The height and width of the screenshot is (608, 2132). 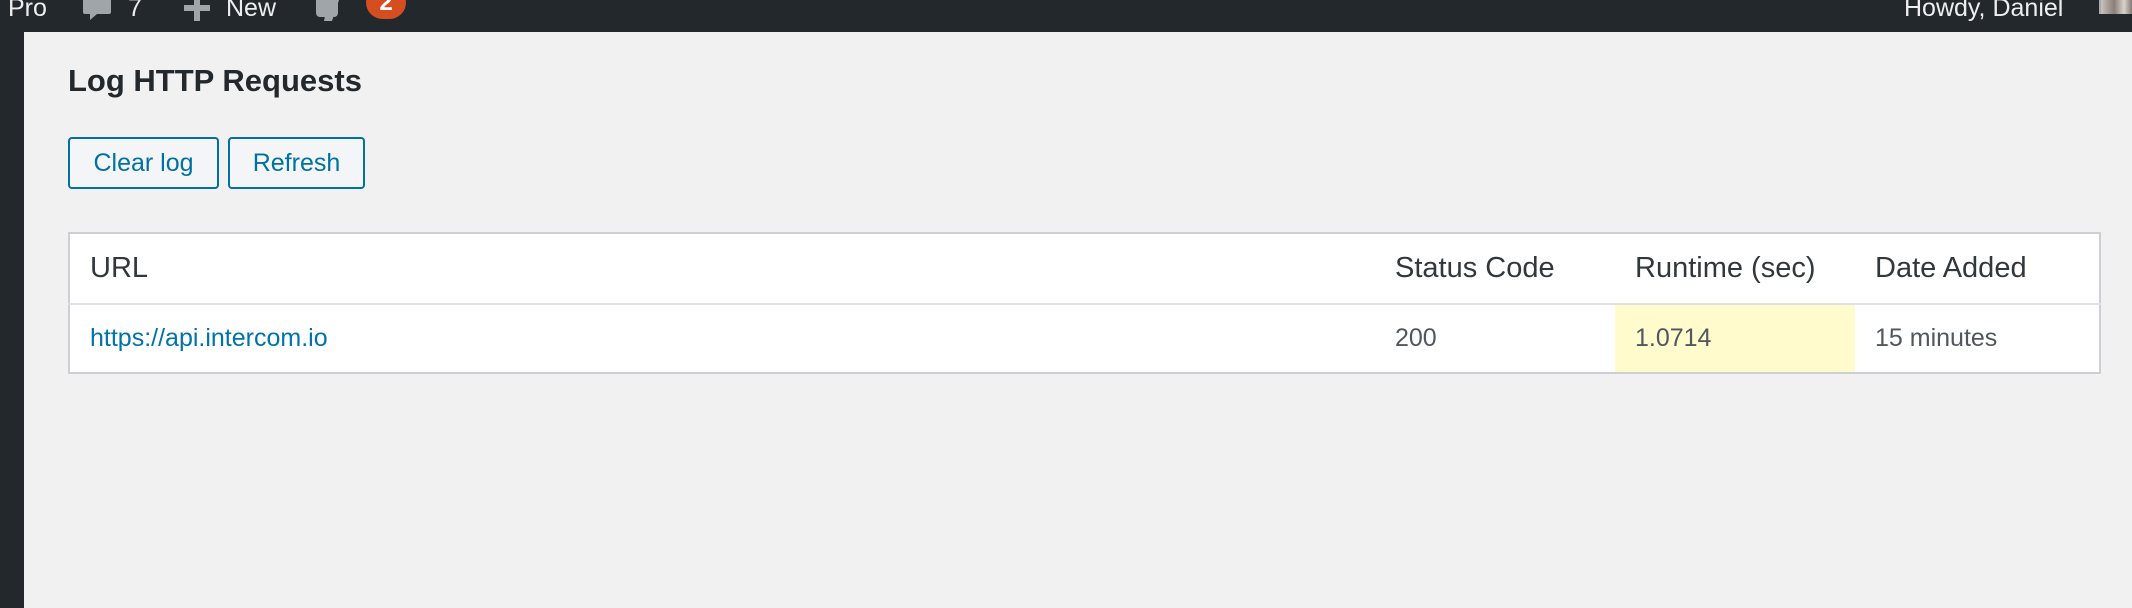 I want to click on column-header-url: URL, so click(x=722, y=269).